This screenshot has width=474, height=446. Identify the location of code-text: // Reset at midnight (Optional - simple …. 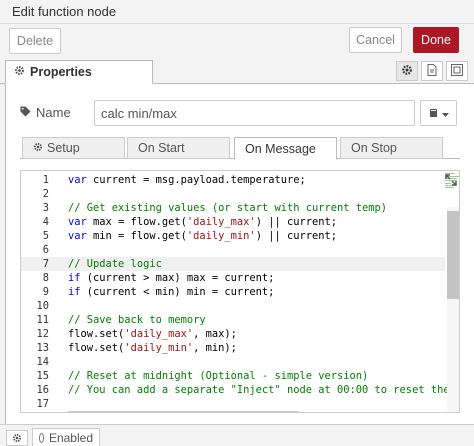
(218, 376).